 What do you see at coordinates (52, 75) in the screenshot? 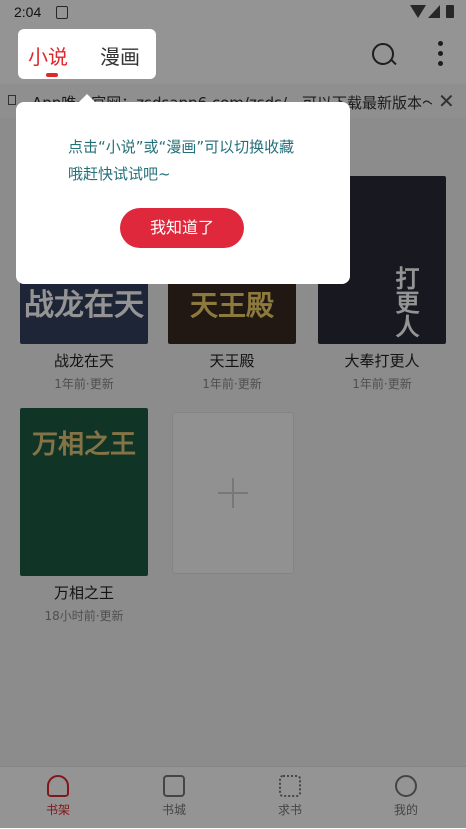
I see `active-tab-indicator` at bounding box center [52, 75].